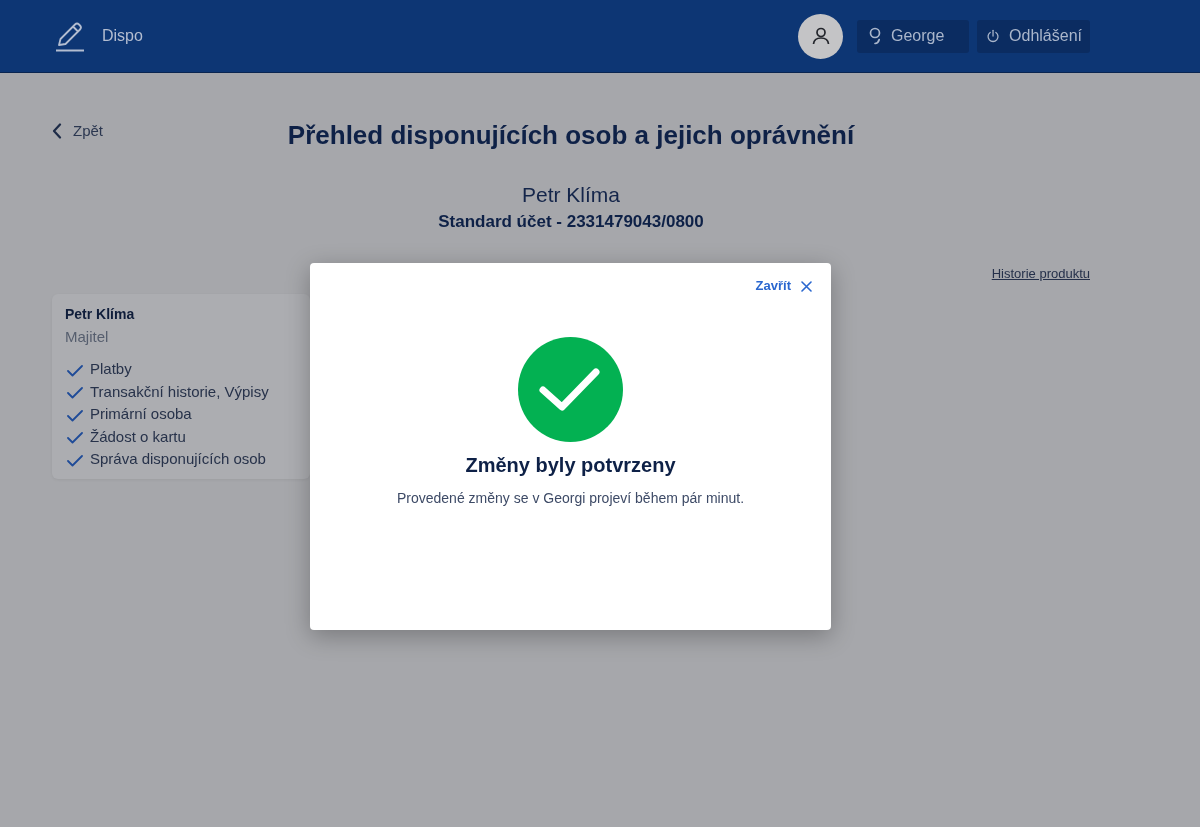  Describe the element at coordinates (57, 131) in the screenshot. I see `chevron-left-icon` at that location.